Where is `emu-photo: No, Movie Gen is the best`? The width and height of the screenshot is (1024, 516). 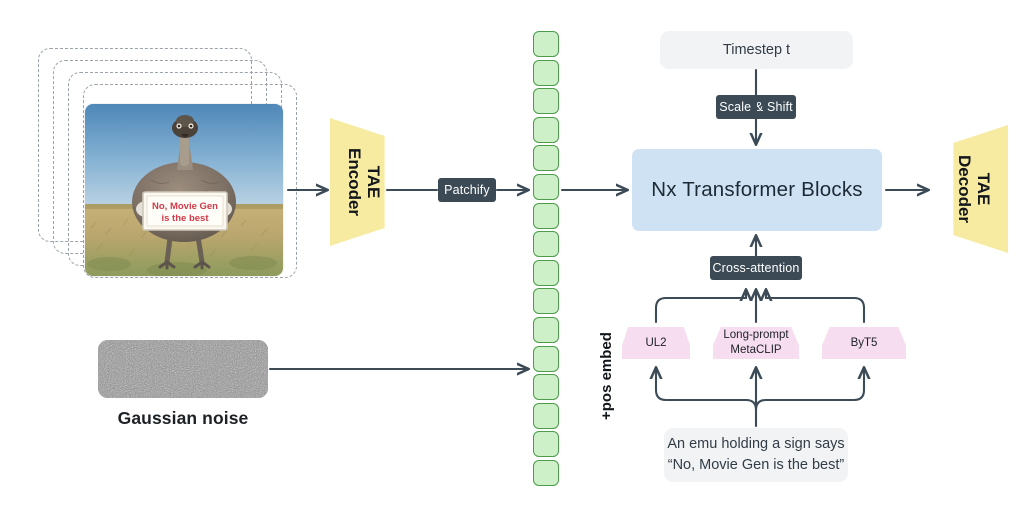 emu-photo: No, Movie Gen is the best is located at coordinates (184, 190).